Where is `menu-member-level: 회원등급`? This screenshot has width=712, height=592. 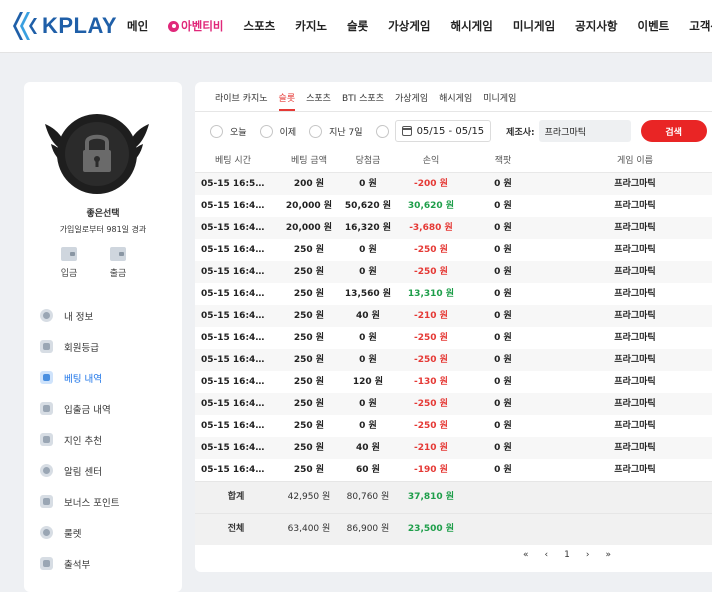
menu-member-level: 회원등급 is located at coordinates (79, 346).